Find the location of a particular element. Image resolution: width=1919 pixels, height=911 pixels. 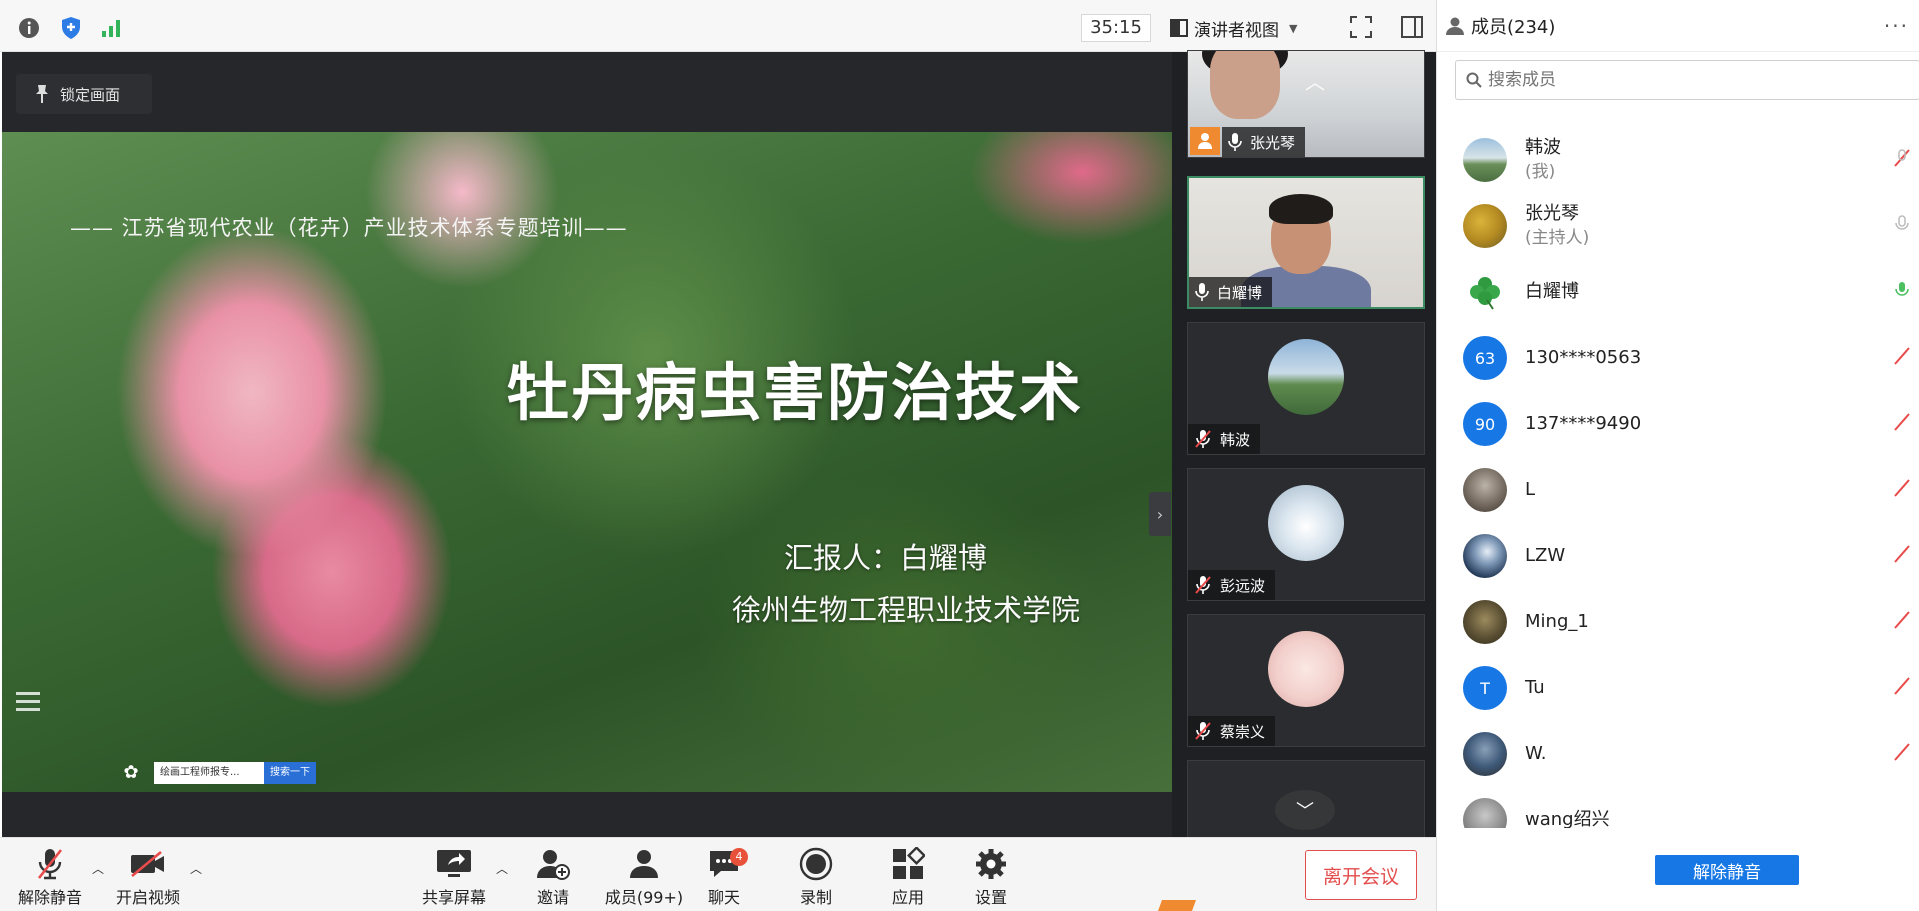

unmute-label: 解除静音 is located at coordinates (49, 897).